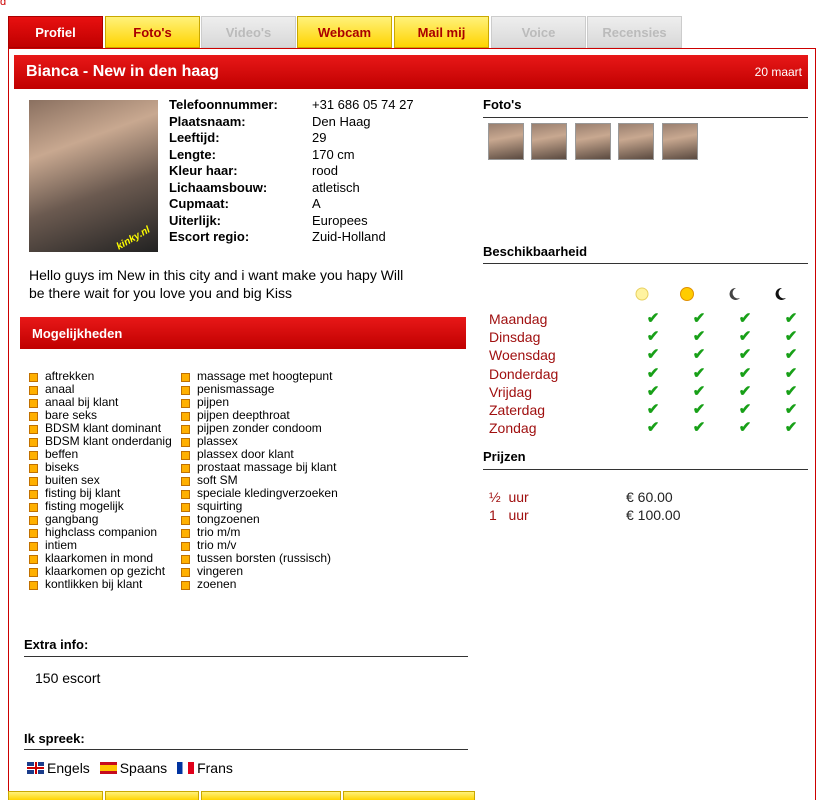 The height and width of the screenshot is (800, 822). What do you see at coordinates (524, 373) in the screenshot?
I see `weekday-label: Donderdag` at bounding box center [524, 373].